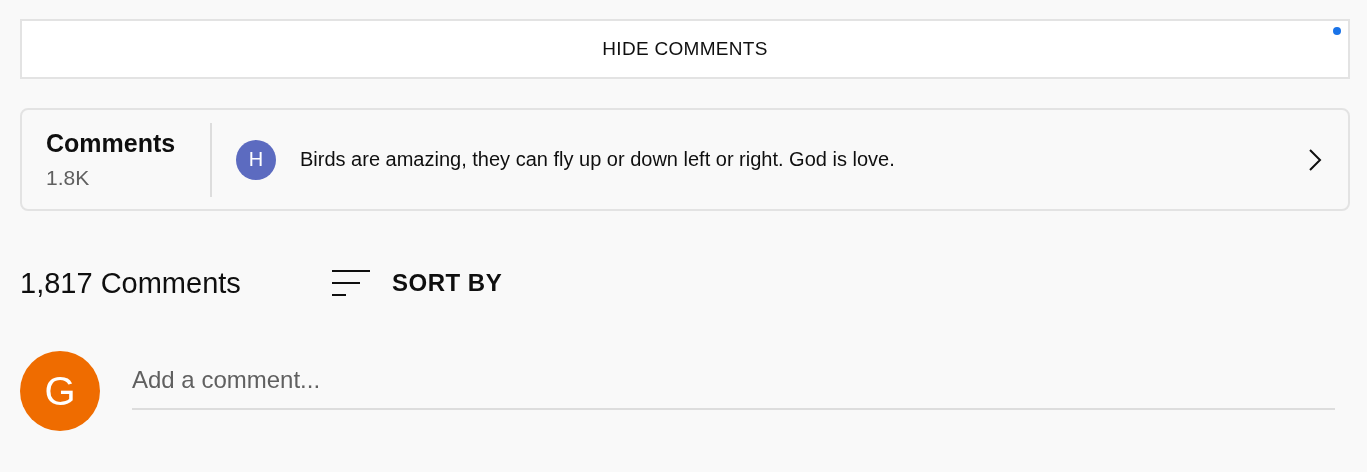  I want to click on user-avatar: H, so click(256, 159).